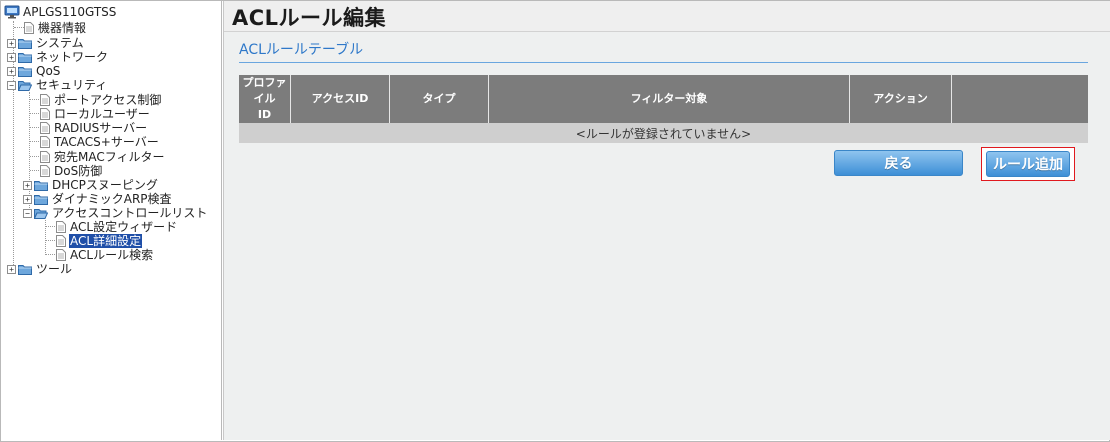 This screenshot has width=1110, height=442. Describe the element at coordinates (48, 70) in the screenshot. I see `tree-item-label: QoS` at that location.